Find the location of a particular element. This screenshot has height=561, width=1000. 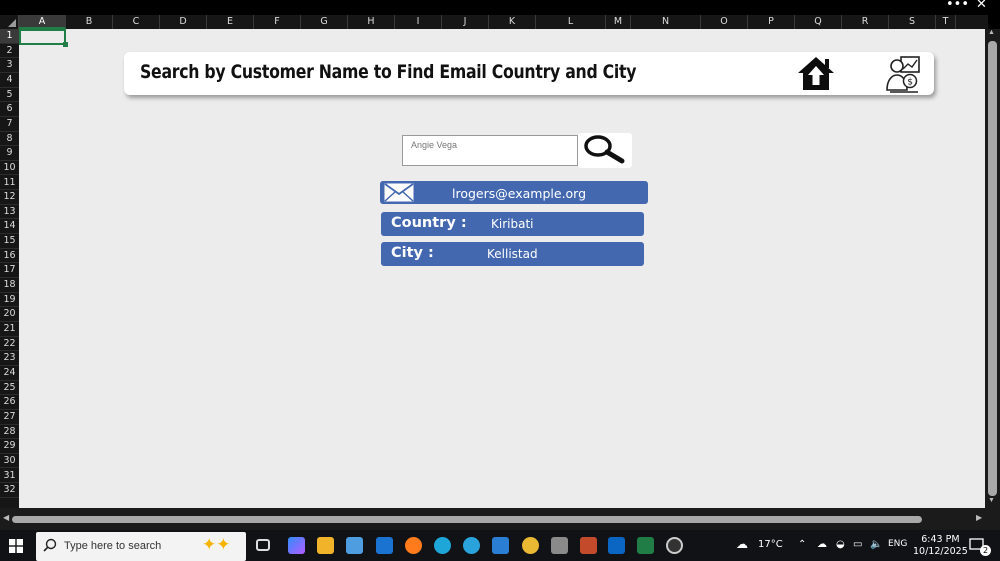

row-header-1: 1 is located at coordinates (9, 36).